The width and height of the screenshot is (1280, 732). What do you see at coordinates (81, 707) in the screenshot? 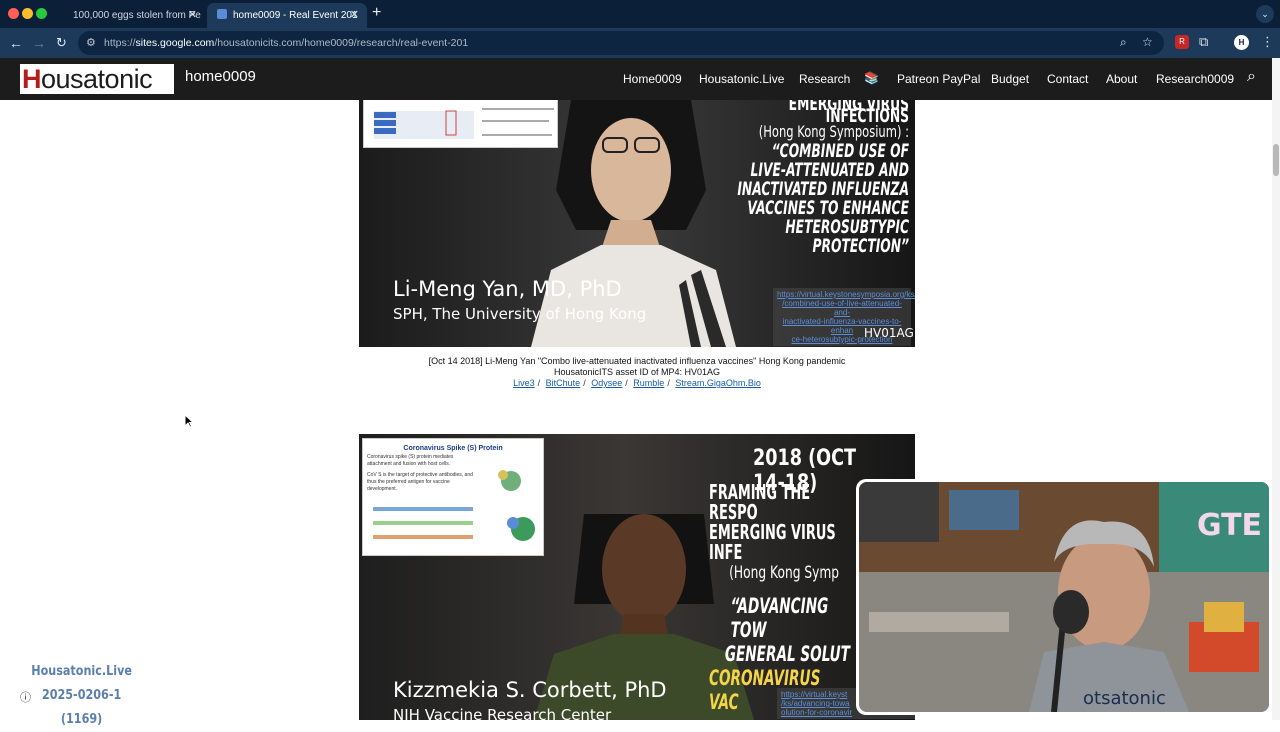
I see `stamp-episode: 2025-0206-1 (1169)` at bounding box center [81, 707].